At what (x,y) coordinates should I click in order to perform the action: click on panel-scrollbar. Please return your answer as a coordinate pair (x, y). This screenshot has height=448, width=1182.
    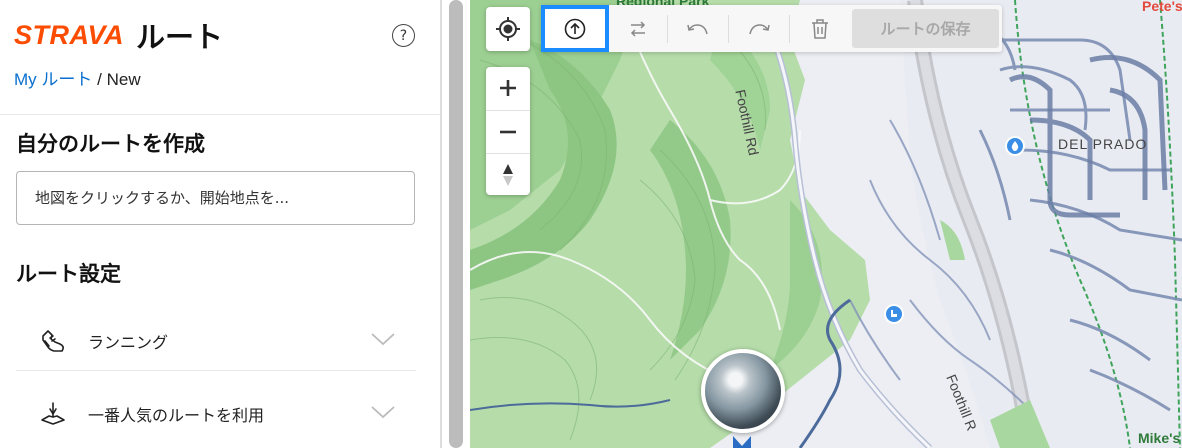
    Looking at the image, I should click on (455, 224).